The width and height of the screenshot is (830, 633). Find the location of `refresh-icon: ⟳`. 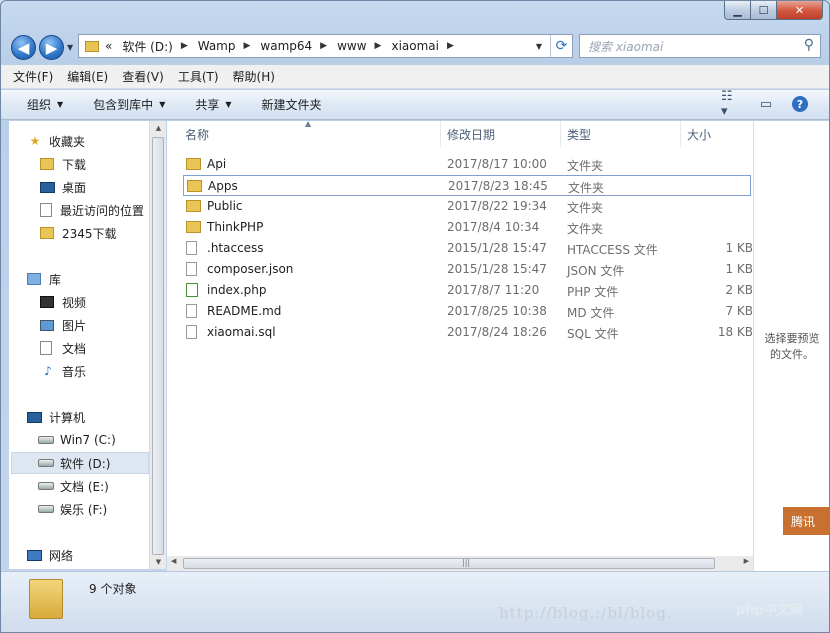

refresh-icon: ⟳ is located at coordinates (561, 46).